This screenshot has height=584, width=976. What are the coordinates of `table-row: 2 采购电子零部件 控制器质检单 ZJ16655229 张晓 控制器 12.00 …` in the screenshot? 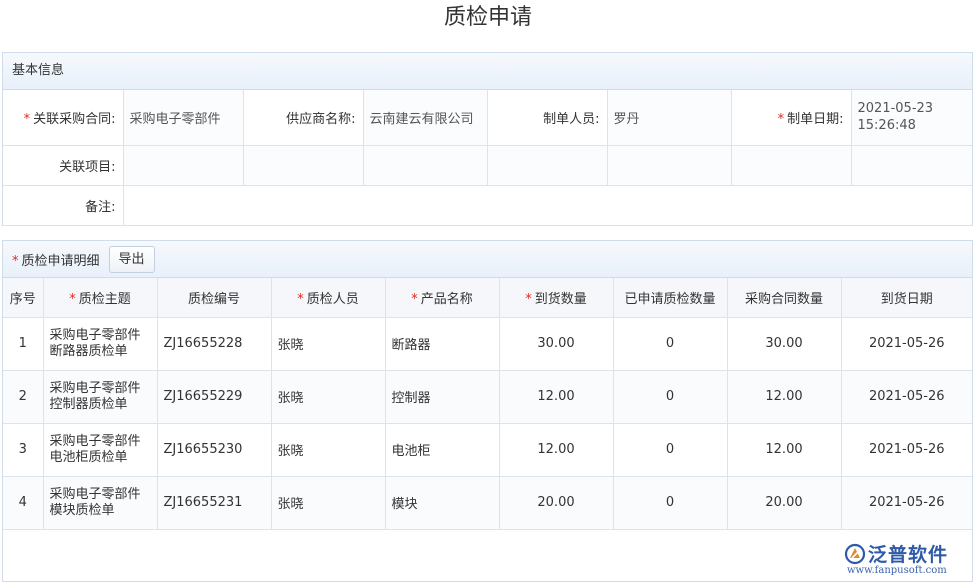 It's located at (487, 396).